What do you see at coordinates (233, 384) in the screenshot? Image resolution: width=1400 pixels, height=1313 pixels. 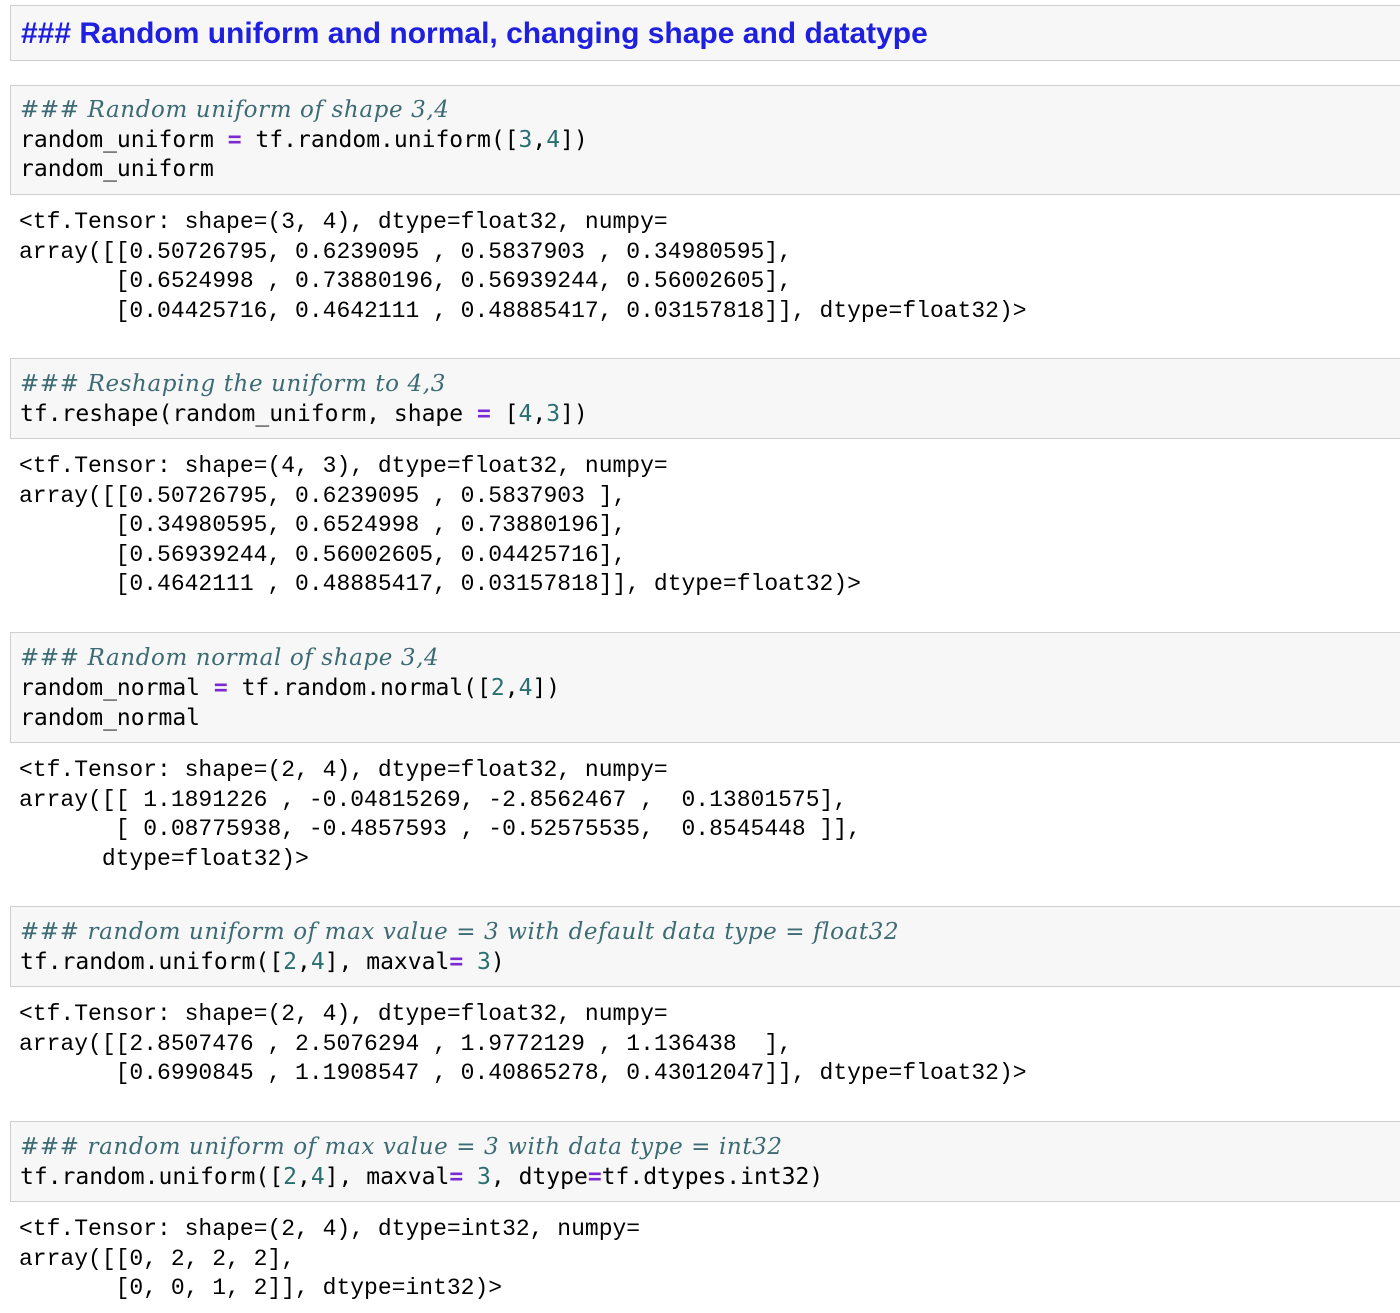 I see `code-comment: ### Reshaping the uniform to 4,3` at bounding box center [233, 384].